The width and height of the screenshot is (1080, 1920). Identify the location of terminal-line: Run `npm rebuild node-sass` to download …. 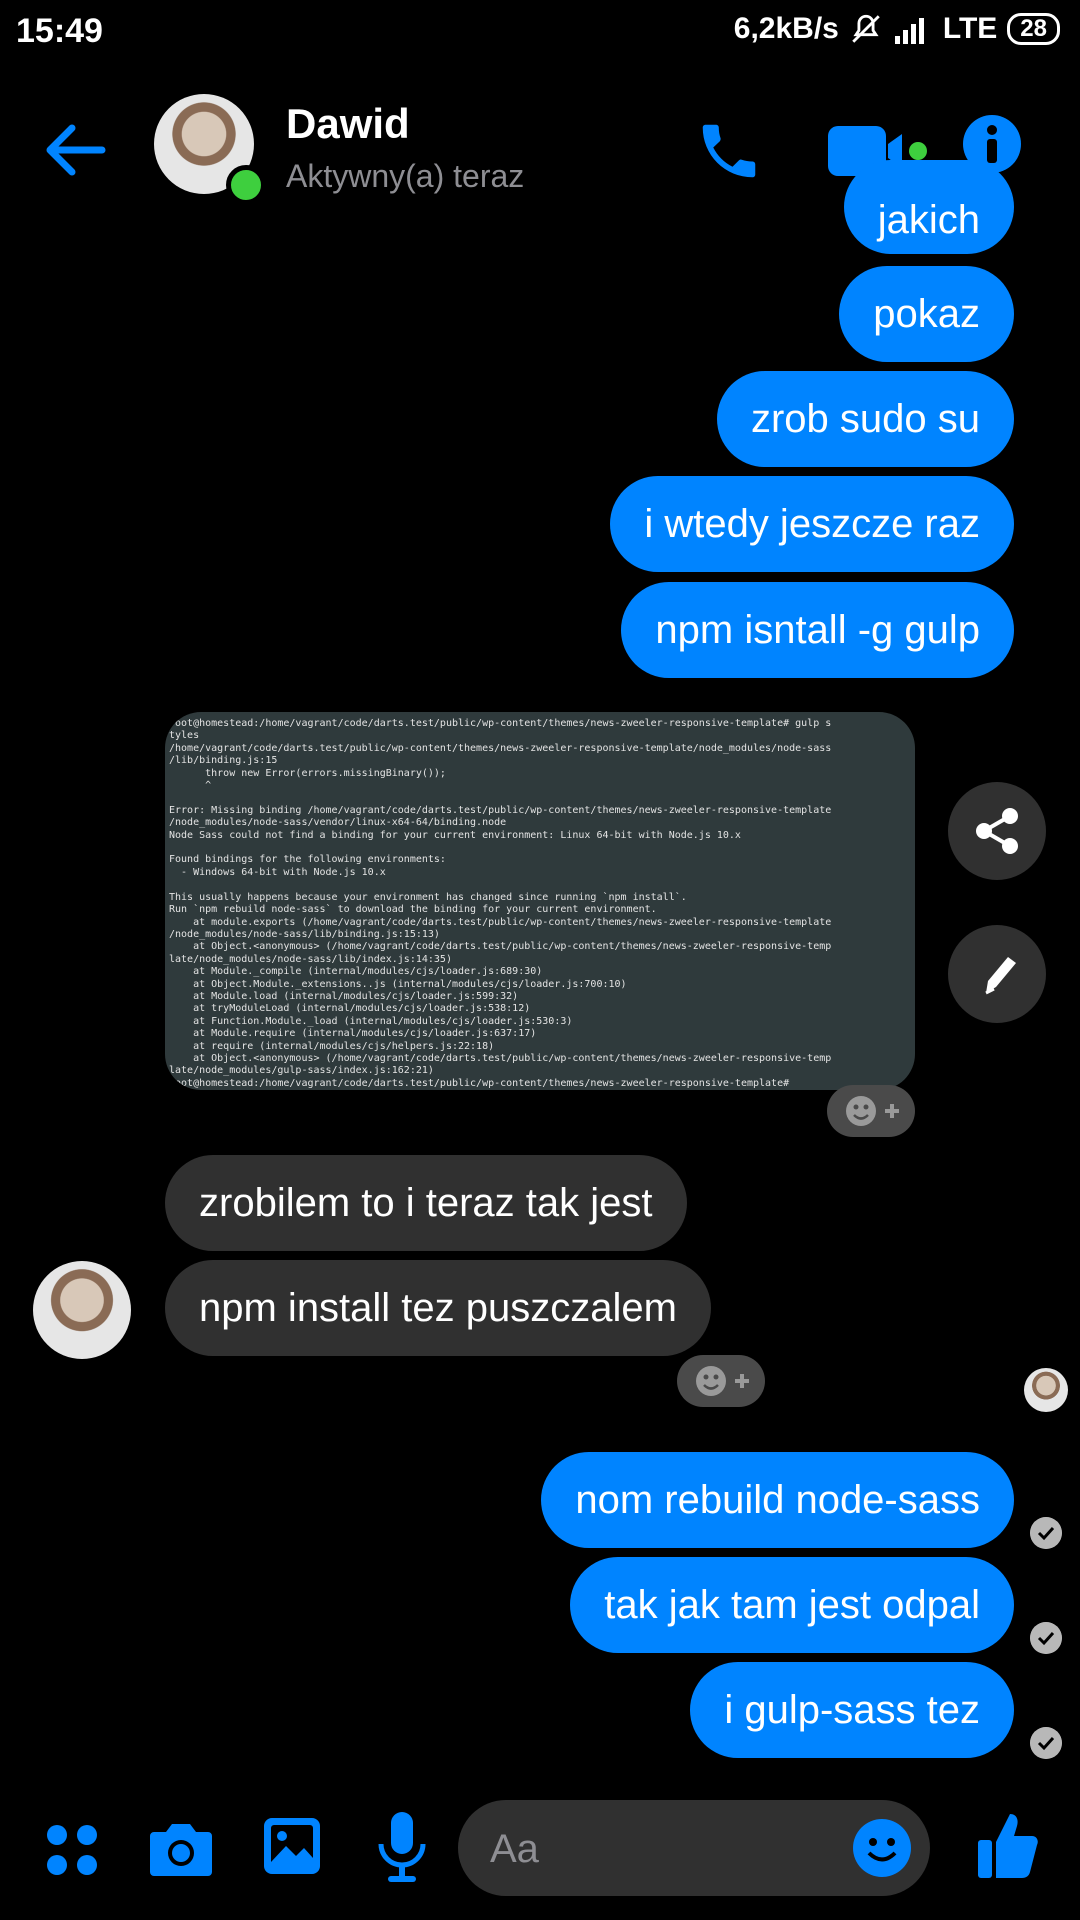
(413, 910).